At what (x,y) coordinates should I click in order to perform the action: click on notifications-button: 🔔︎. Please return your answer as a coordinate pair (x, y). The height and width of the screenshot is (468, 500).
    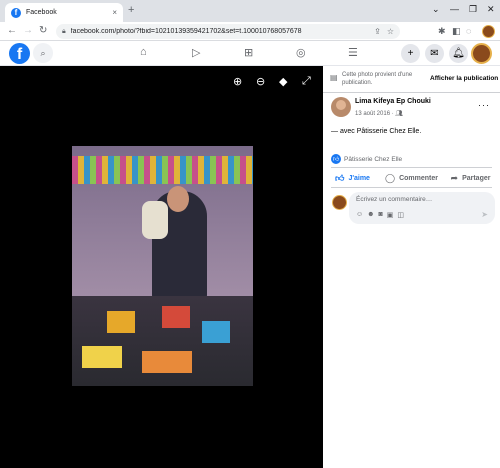
    Looking at the image, I should click on (458, 53).